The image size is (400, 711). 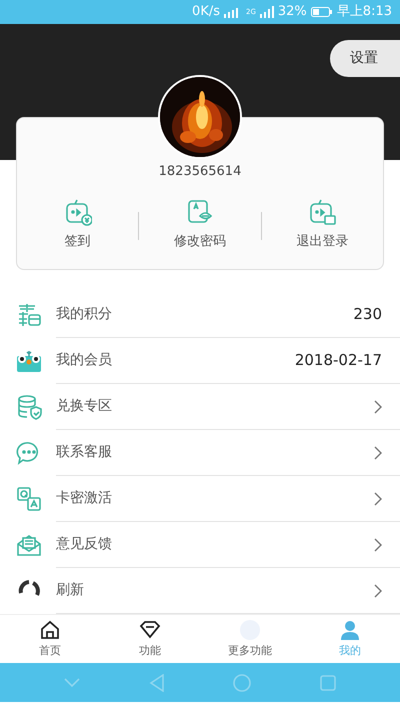 I want to click on action-button: 修改密码, so click(x=200, y=224).